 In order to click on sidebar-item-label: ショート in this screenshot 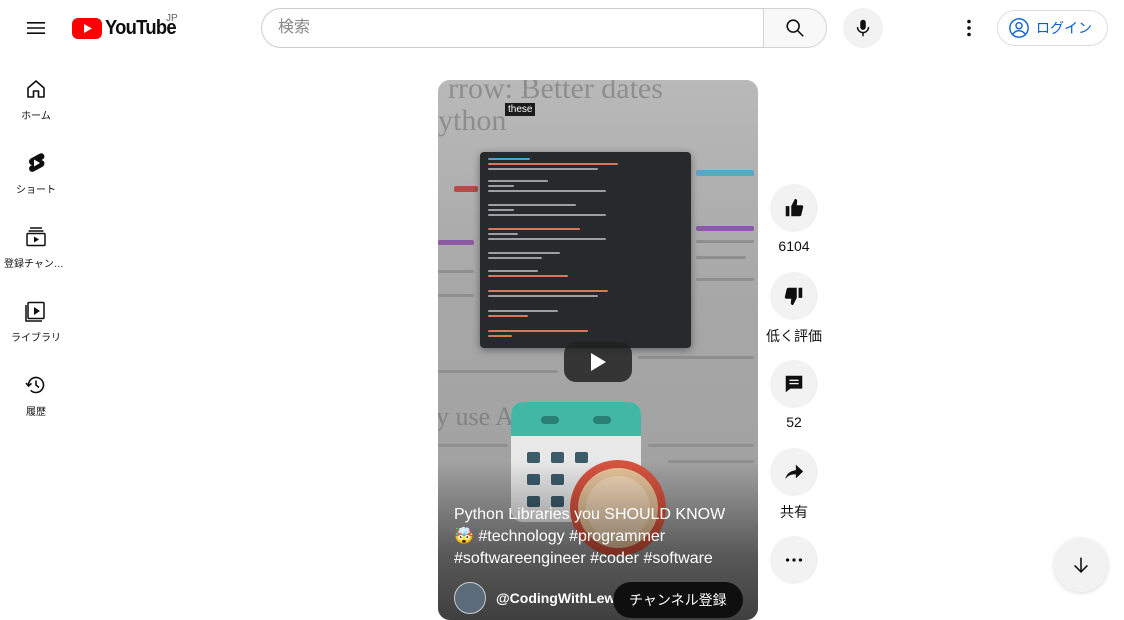, I will do `click(36, 190)`.